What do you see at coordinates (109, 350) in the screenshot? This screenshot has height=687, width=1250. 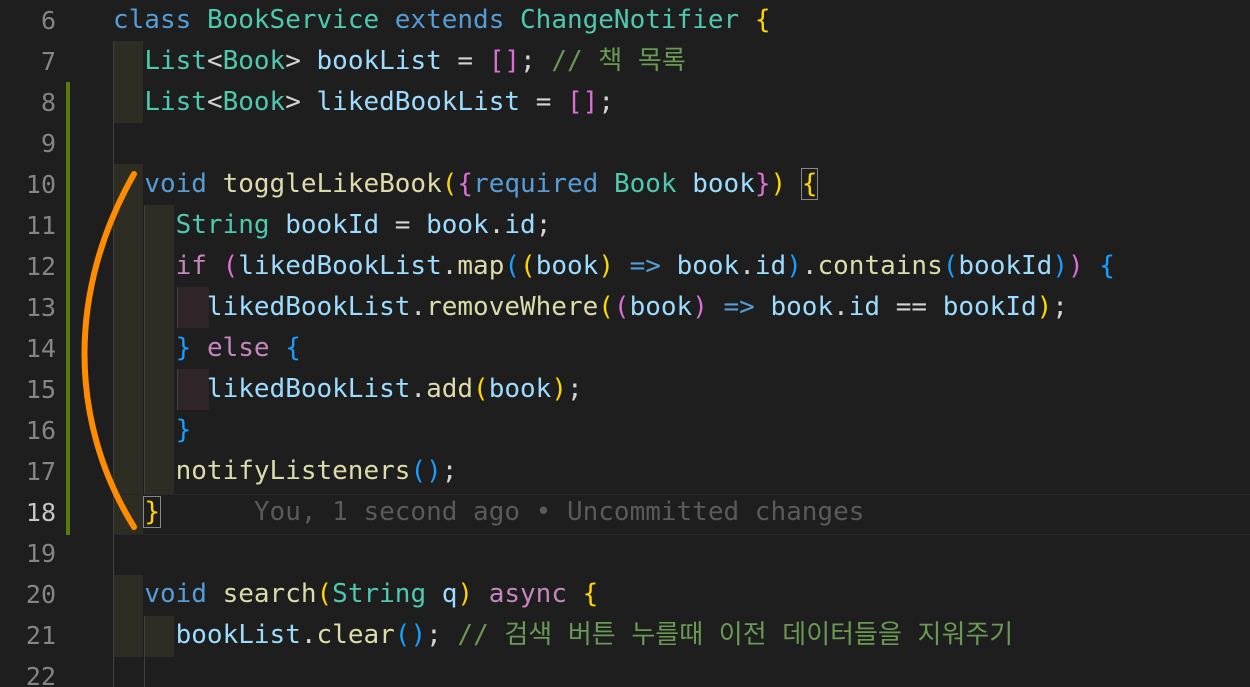 I see `annotation-bracket` at bounding box center [109, 350].